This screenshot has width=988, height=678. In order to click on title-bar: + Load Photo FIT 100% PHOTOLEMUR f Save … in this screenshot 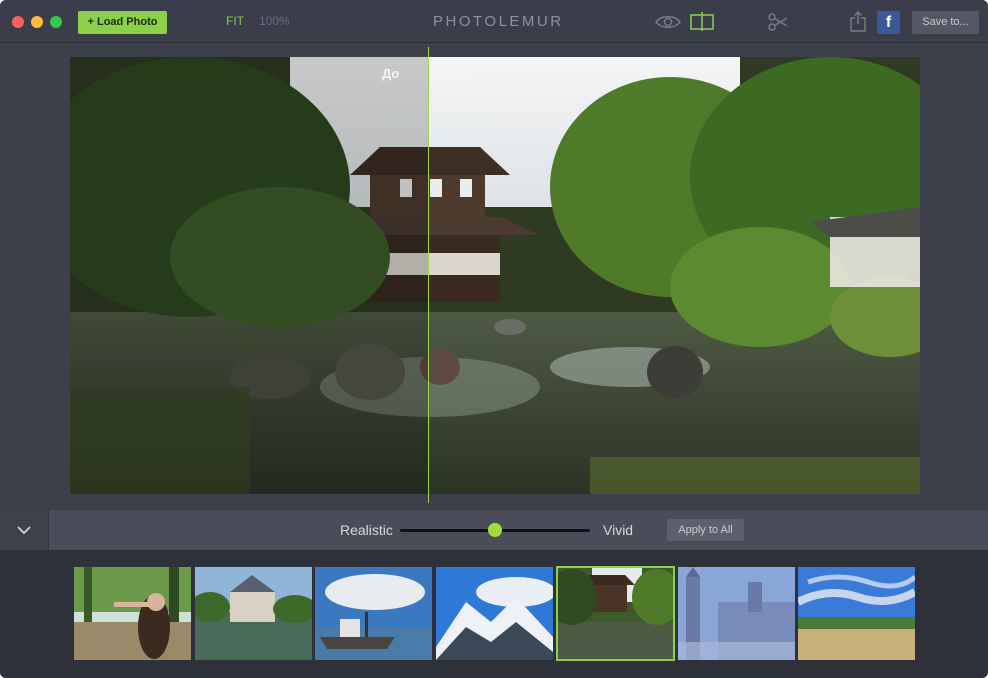, I will do `click(494, 21)`.